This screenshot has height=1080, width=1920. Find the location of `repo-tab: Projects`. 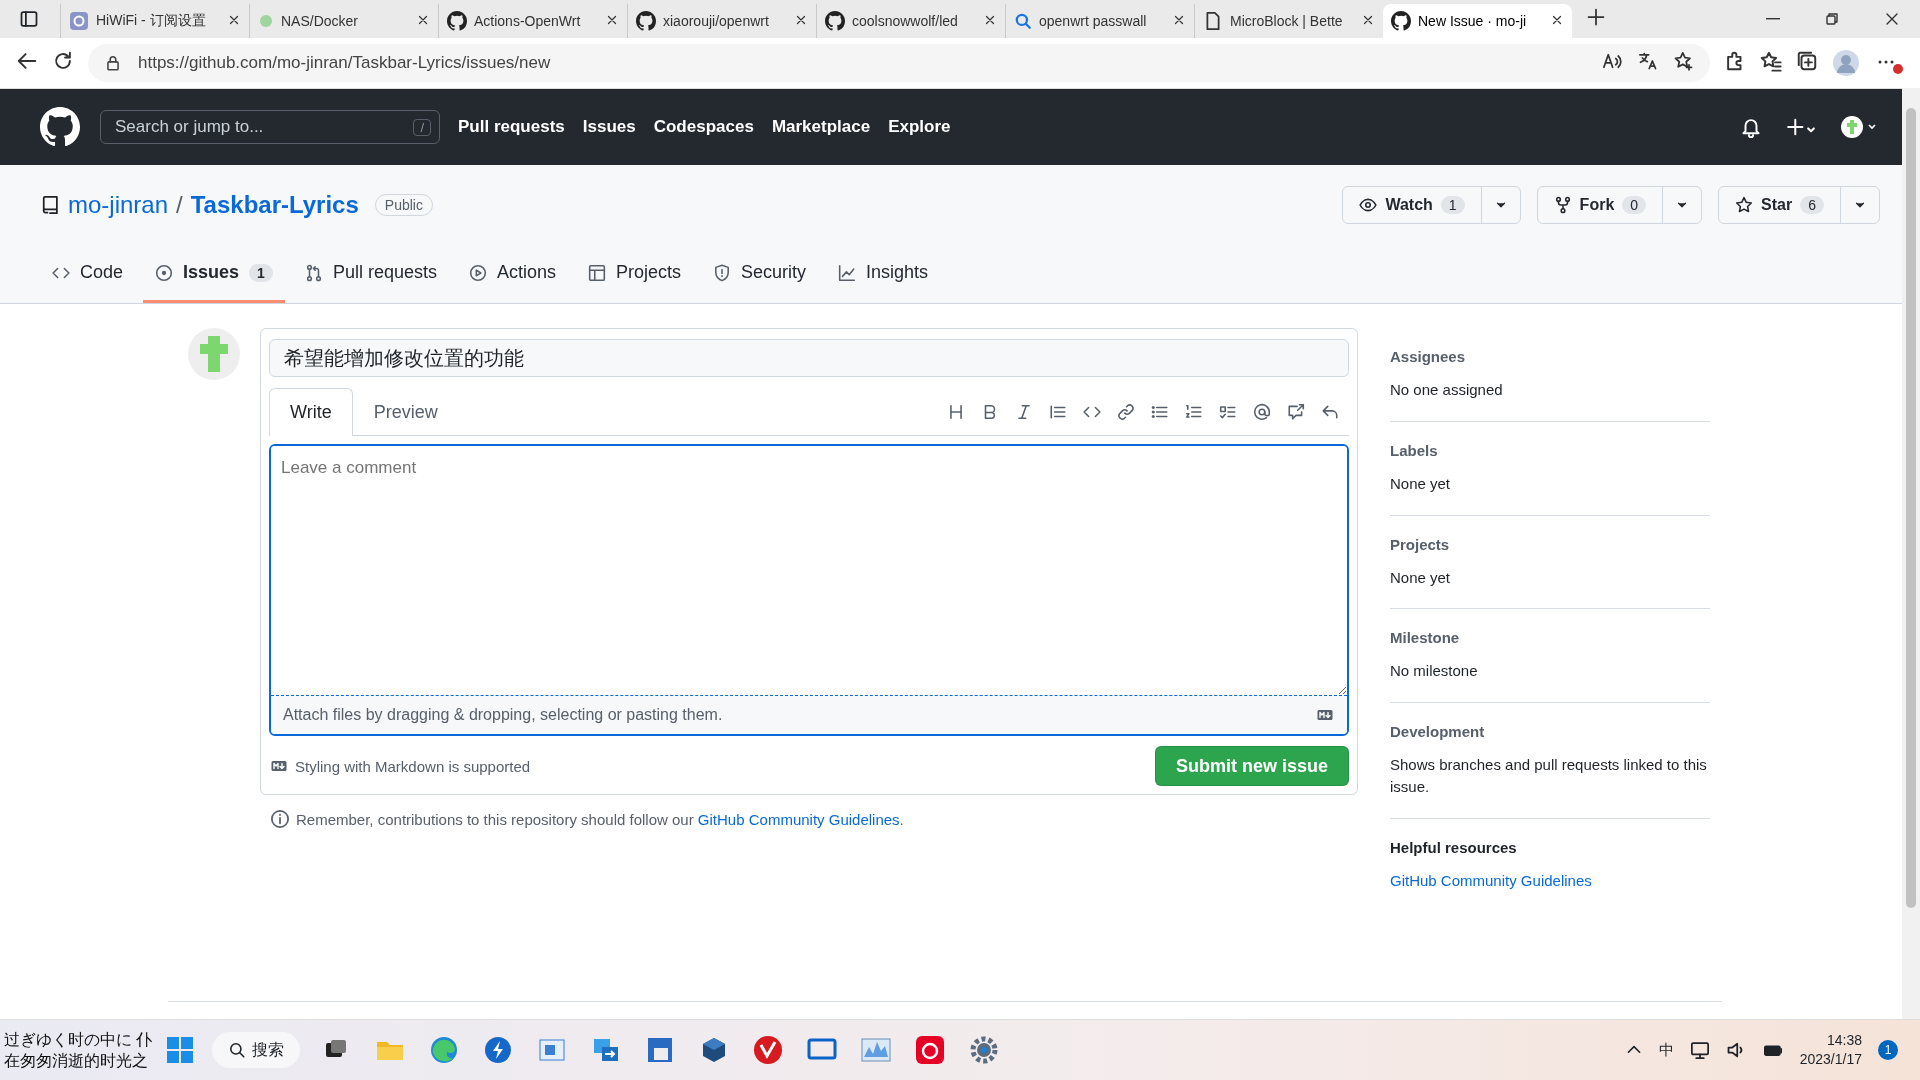

repo-tab: Projects is located at coordinates (634, 274).